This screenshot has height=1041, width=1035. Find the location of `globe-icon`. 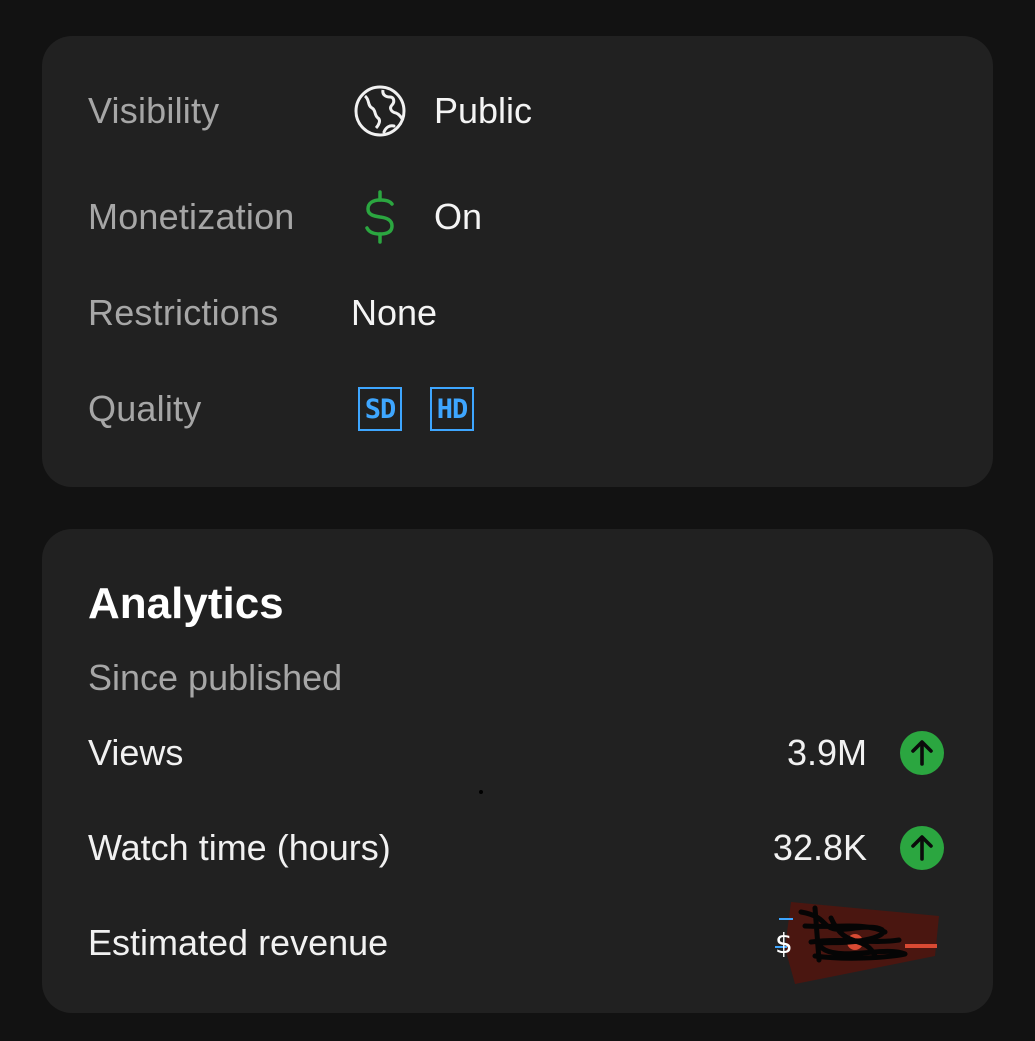

globe-icon is located at coordinates (380, 111).